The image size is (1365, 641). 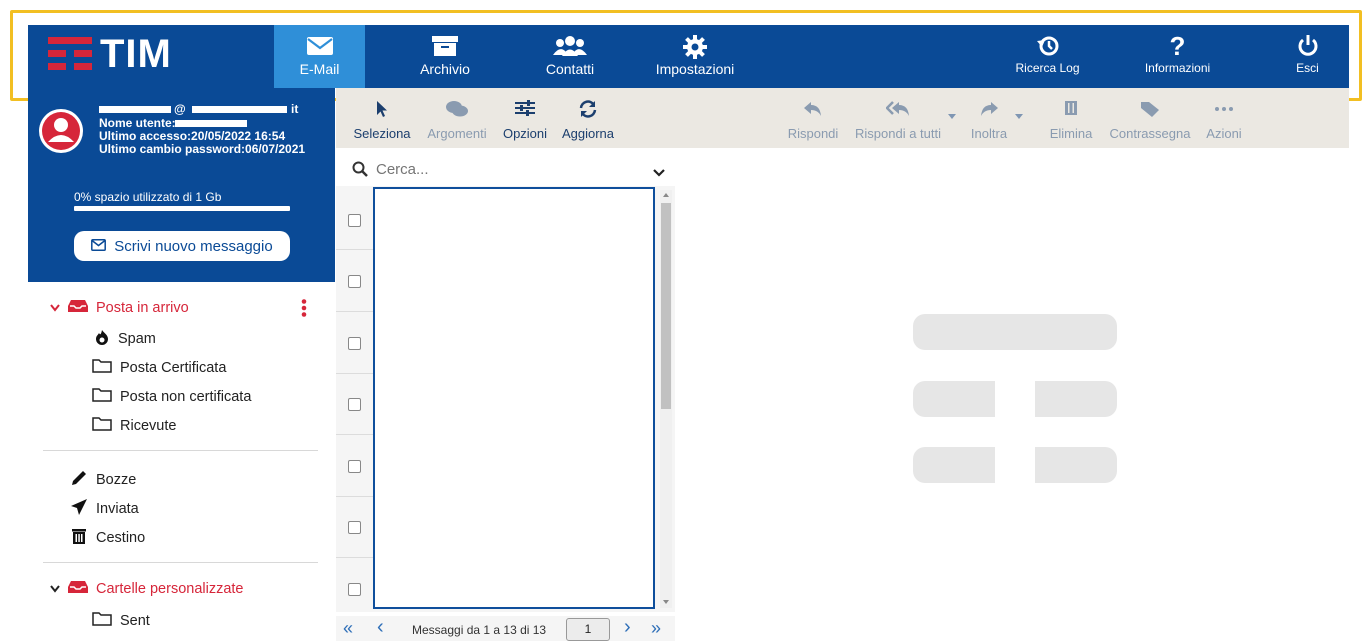 What do you see at coordinates (360, 171) in the screenshot?
I see `search-icon` at bounding box center [360, 171].